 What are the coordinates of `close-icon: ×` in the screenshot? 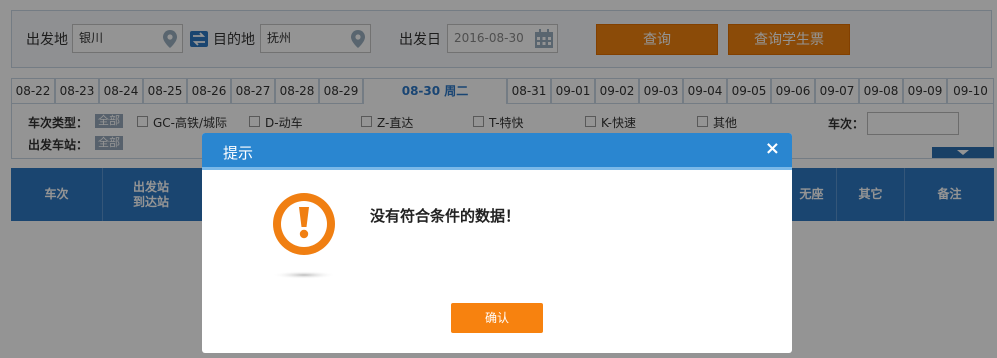 It's located at (772, 149).